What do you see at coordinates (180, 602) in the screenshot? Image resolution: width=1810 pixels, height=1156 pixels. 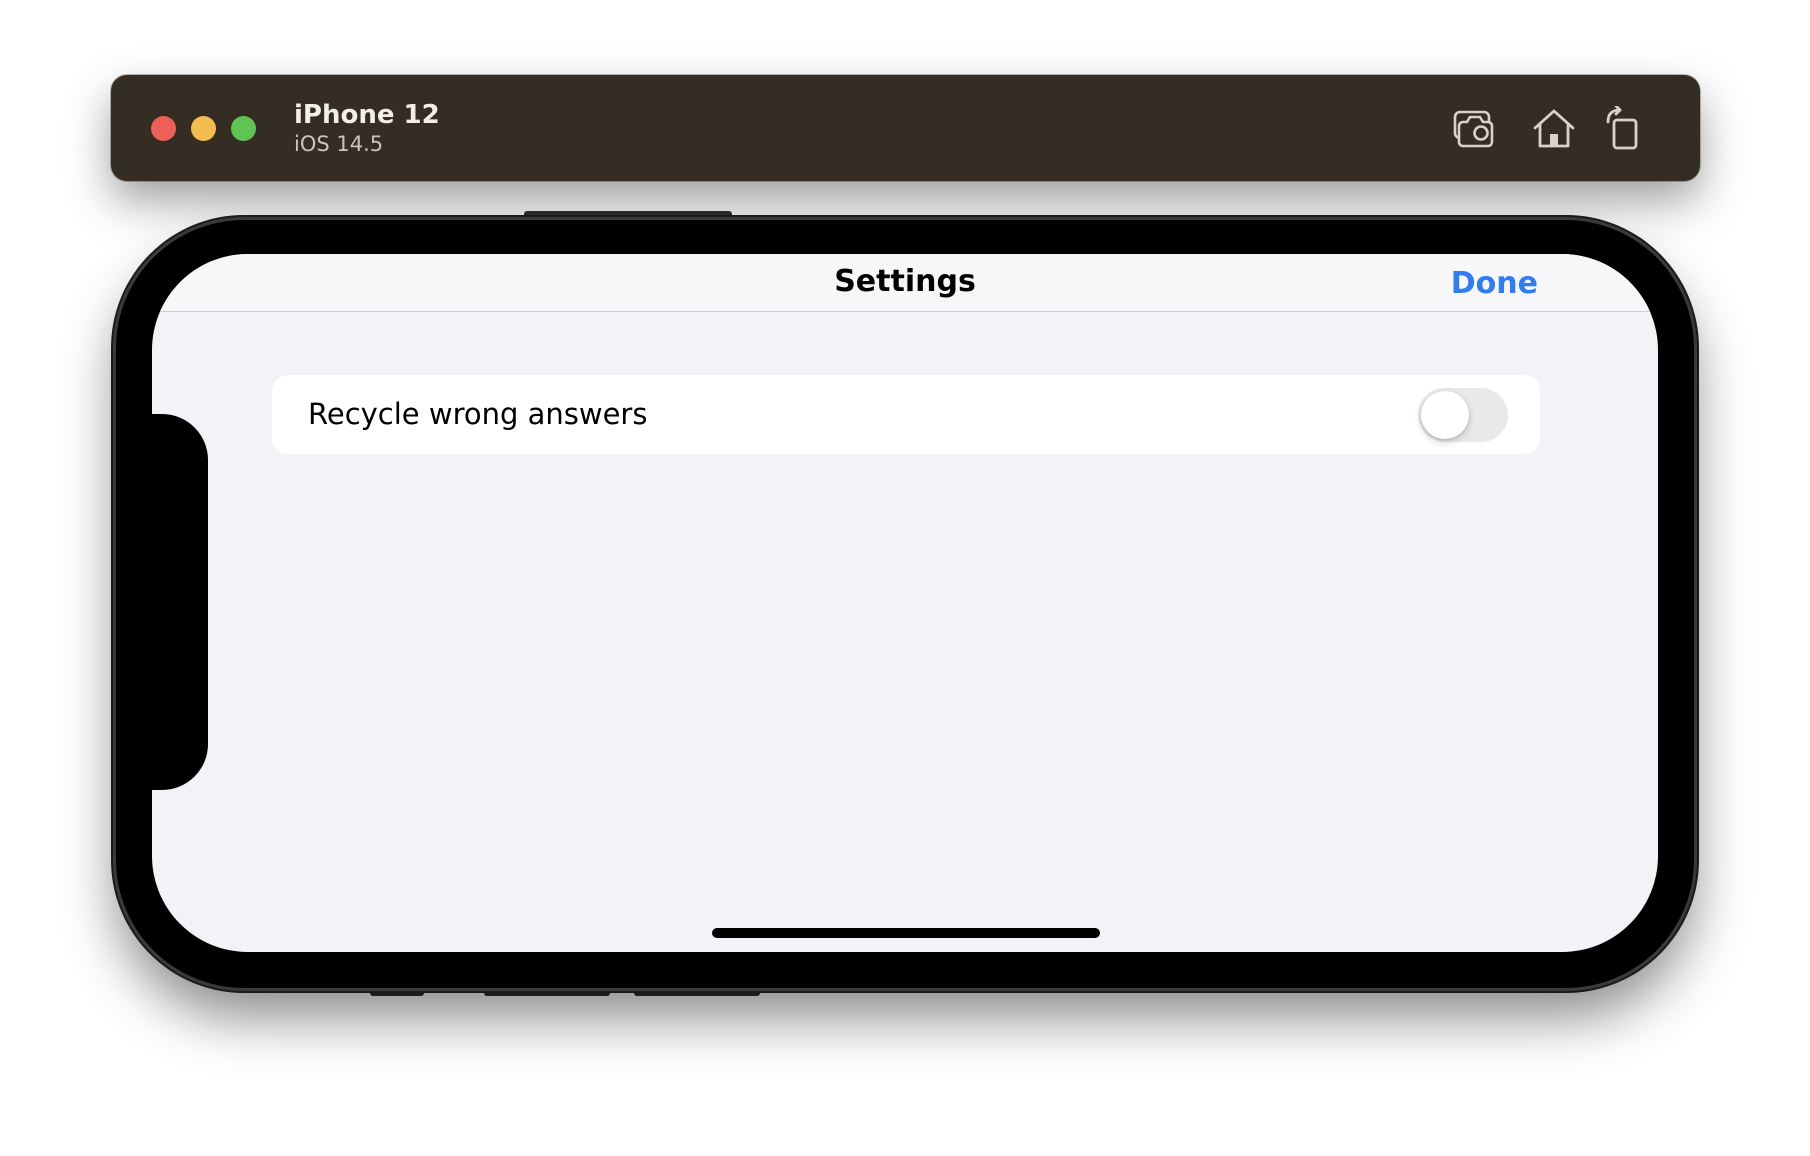 I see `phone-notch` at bounding box center [180, 602].